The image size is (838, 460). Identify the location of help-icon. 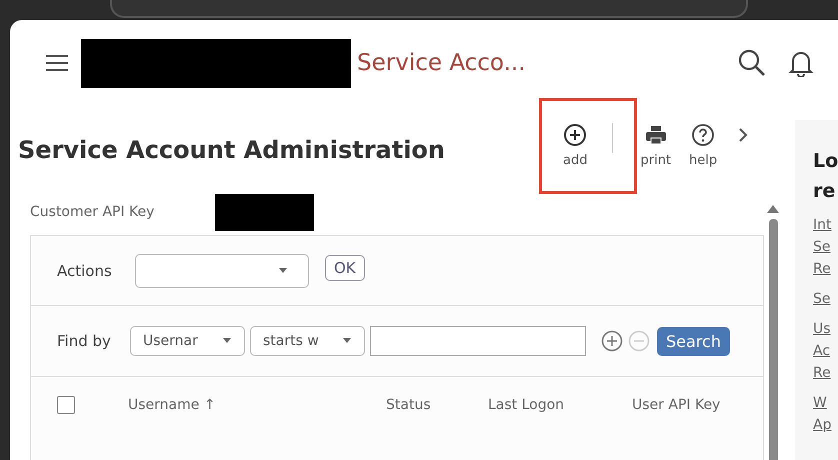
(703, 135).